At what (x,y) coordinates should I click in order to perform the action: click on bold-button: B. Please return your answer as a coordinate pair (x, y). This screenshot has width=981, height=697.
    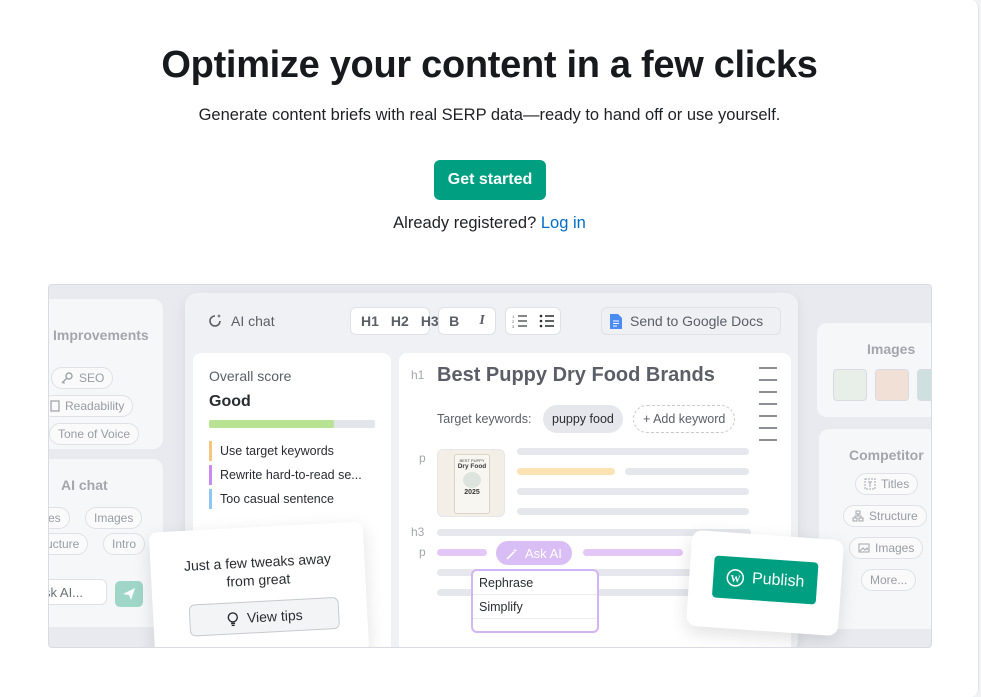
    Looking at the image, I should click on (454, 321).